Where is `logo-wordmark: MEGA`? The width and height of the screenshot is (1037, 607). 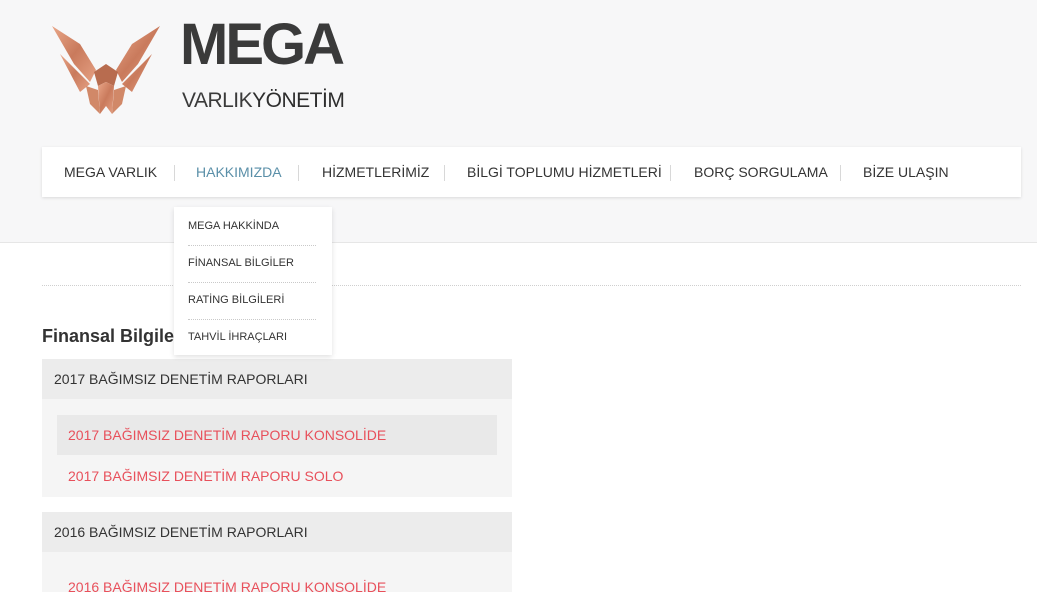 logo-wordmark: MEGA is located at coordinates (262, 44).